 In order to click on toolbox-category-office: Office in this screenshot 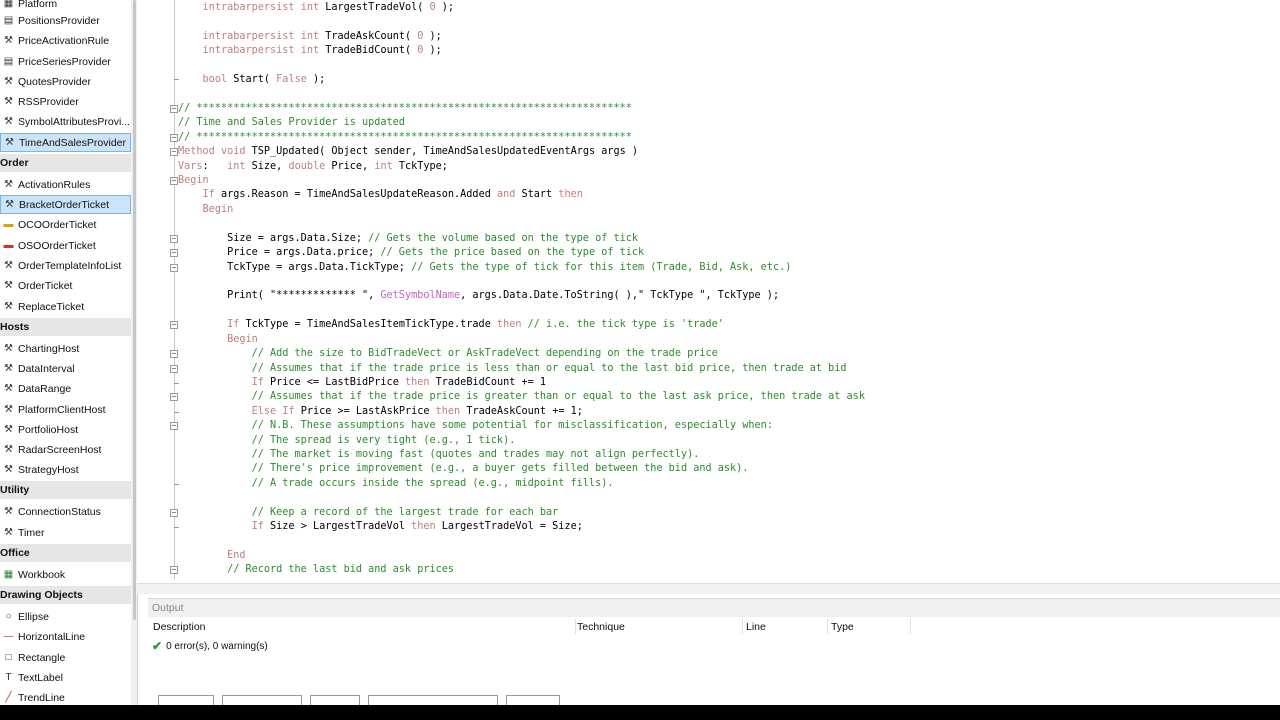, I will do `click(65, 553)`.